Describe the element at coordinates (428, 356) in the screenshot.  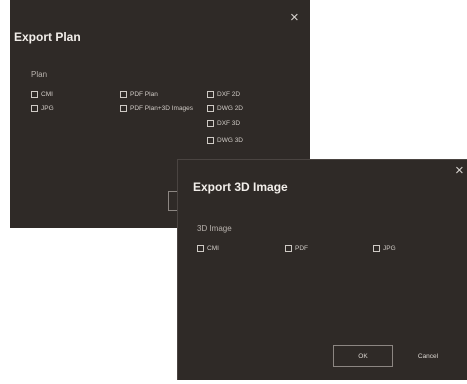
I see `cancel-button: Cancel` at that location.